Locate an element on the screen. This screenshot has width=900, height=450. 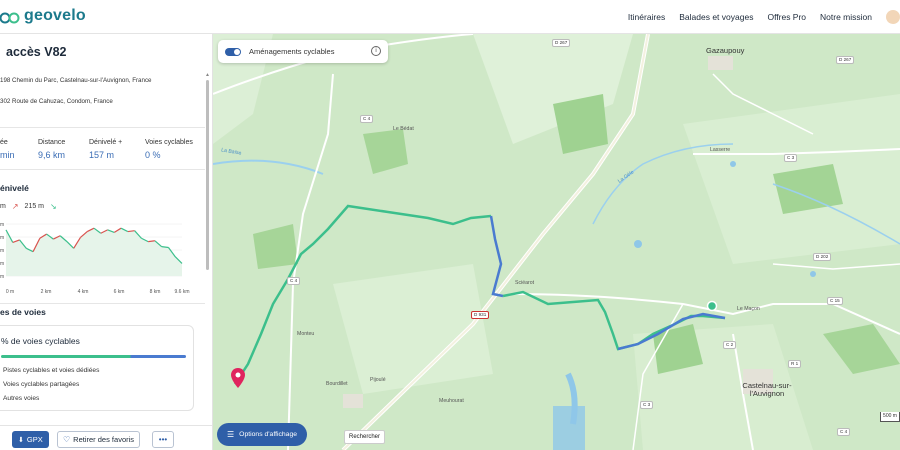
place-label: Gazaupouy is located at coordinates (725, 50).